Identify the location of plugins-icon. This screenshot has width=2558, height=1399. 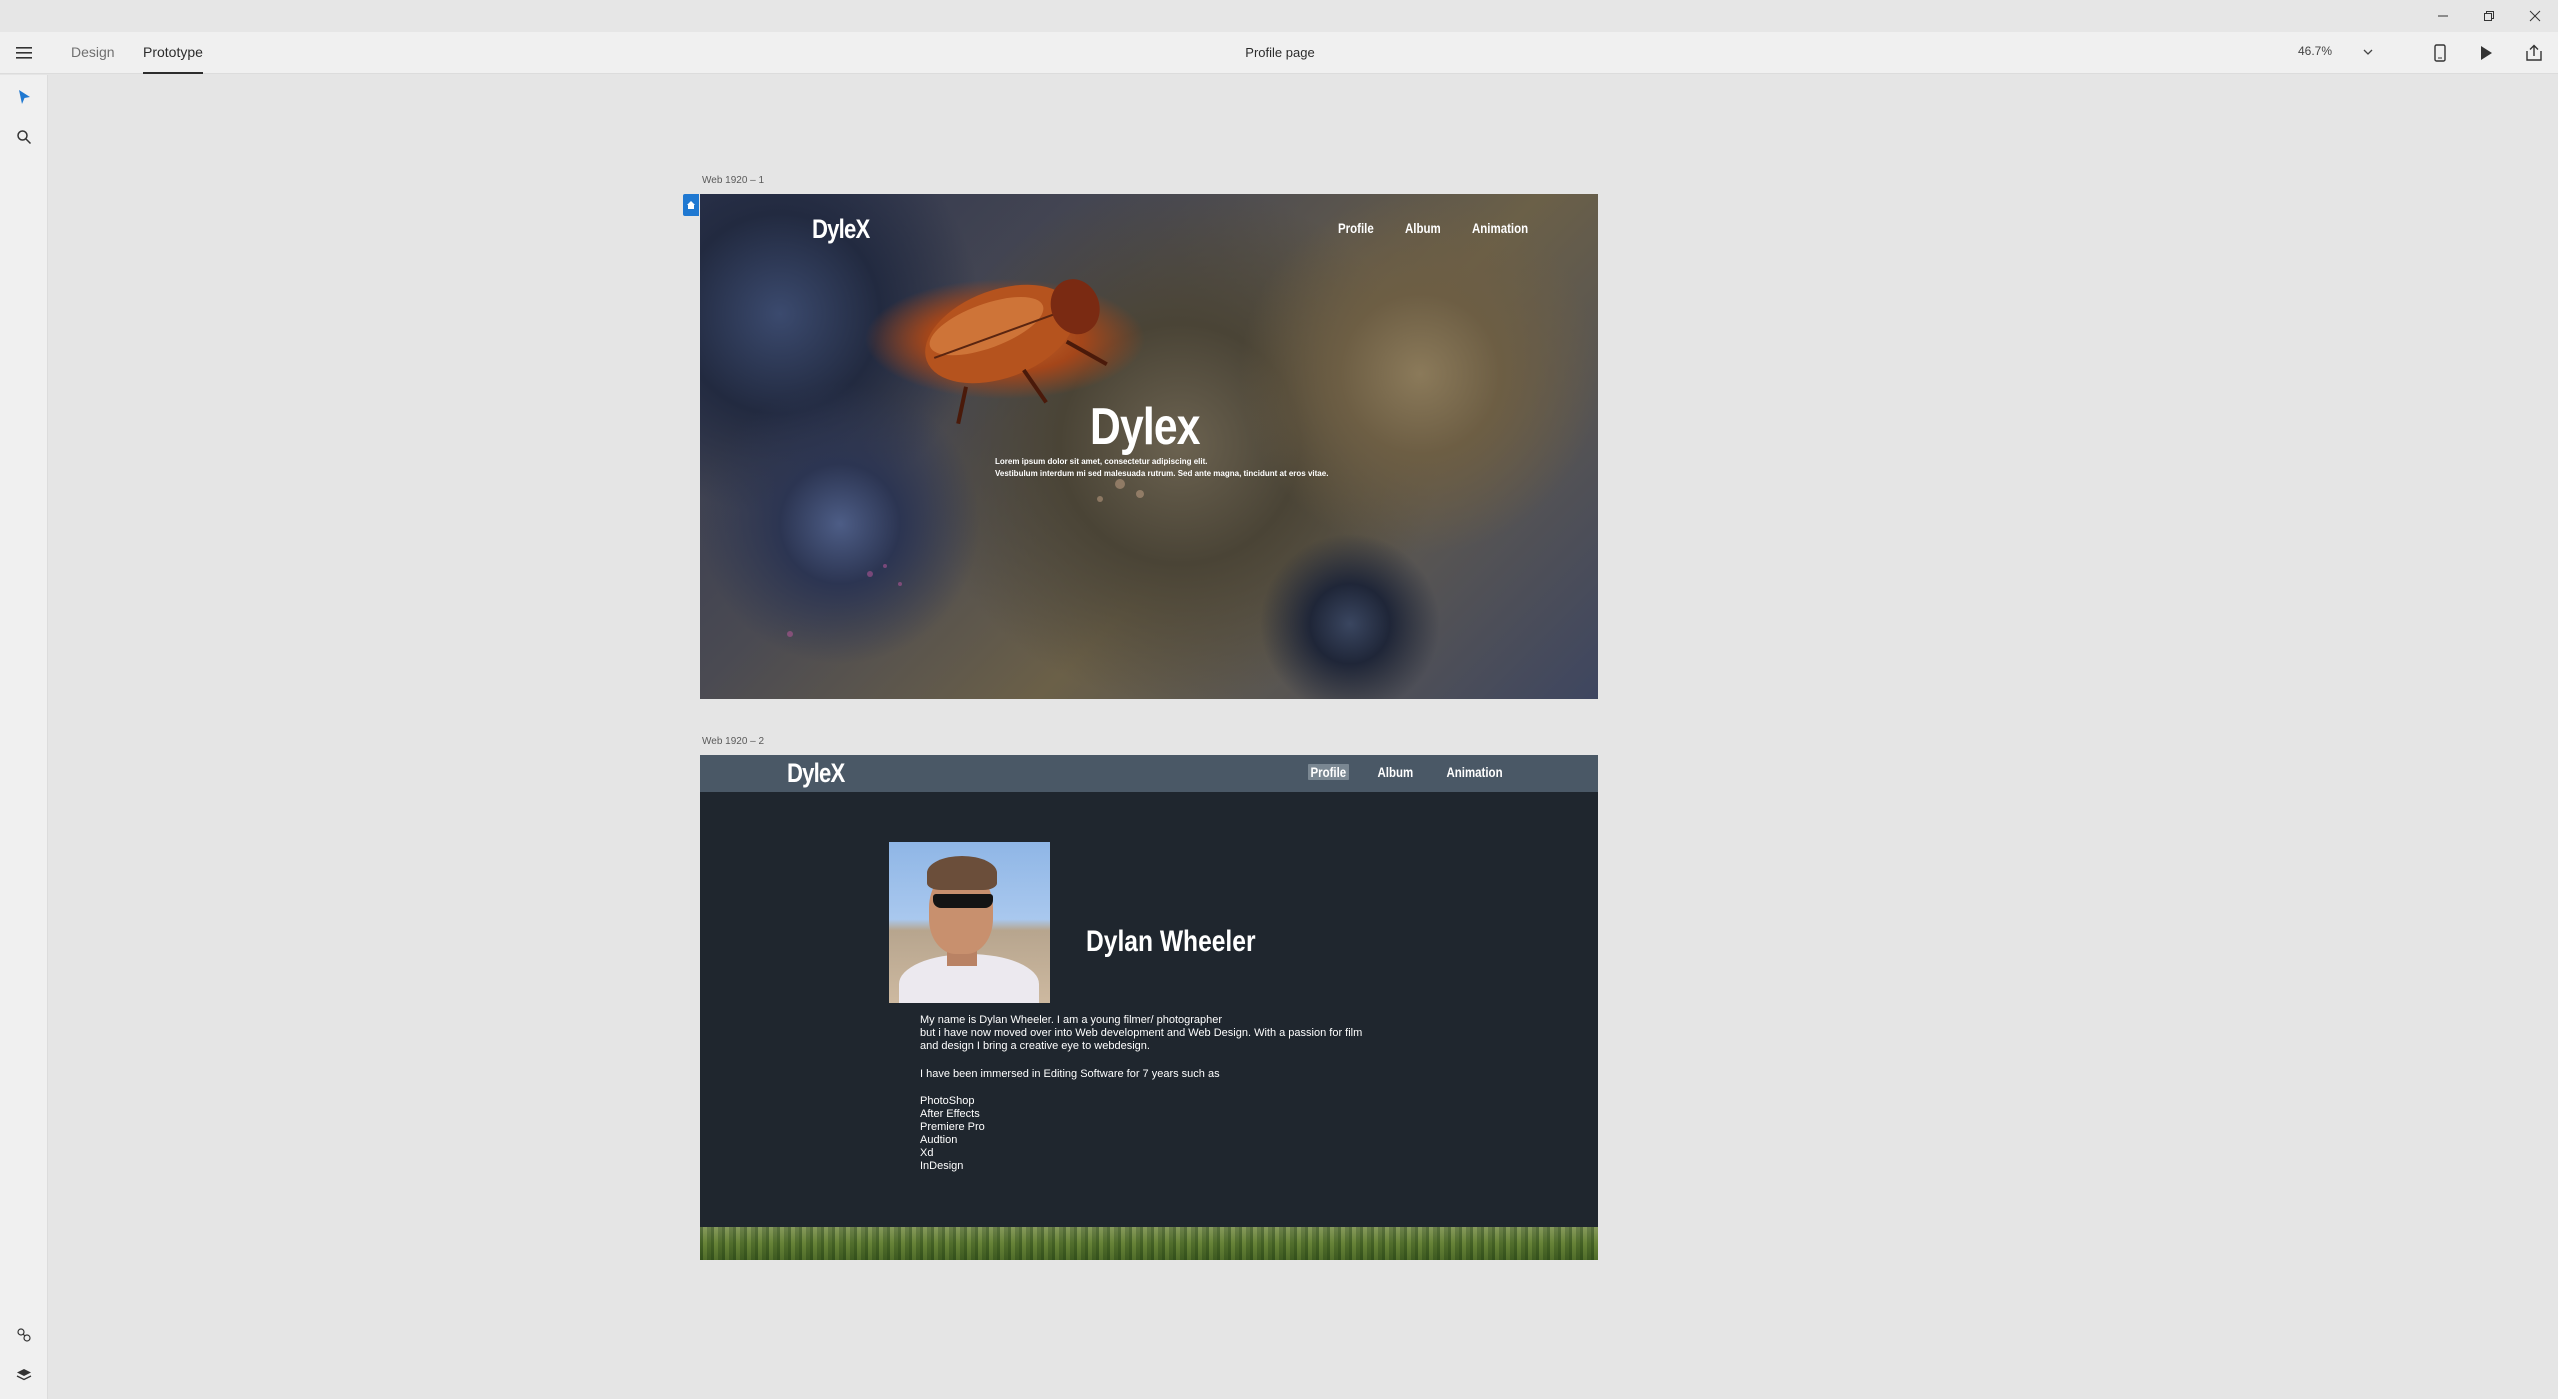
(24, 1335).